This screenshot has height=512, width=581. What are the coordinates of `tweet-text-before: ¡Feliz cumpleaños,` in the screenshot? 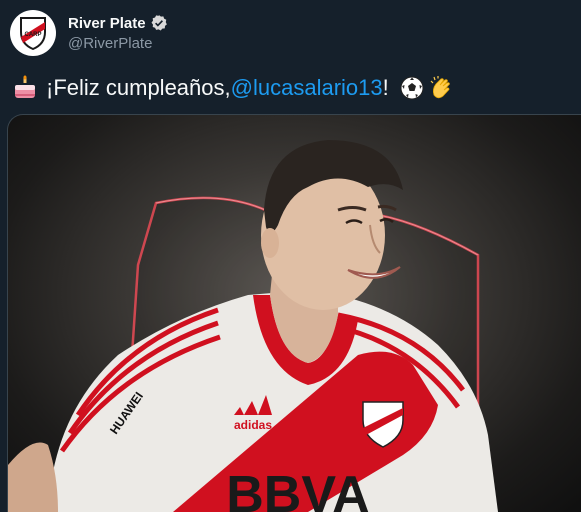 It's located at (138, 87).